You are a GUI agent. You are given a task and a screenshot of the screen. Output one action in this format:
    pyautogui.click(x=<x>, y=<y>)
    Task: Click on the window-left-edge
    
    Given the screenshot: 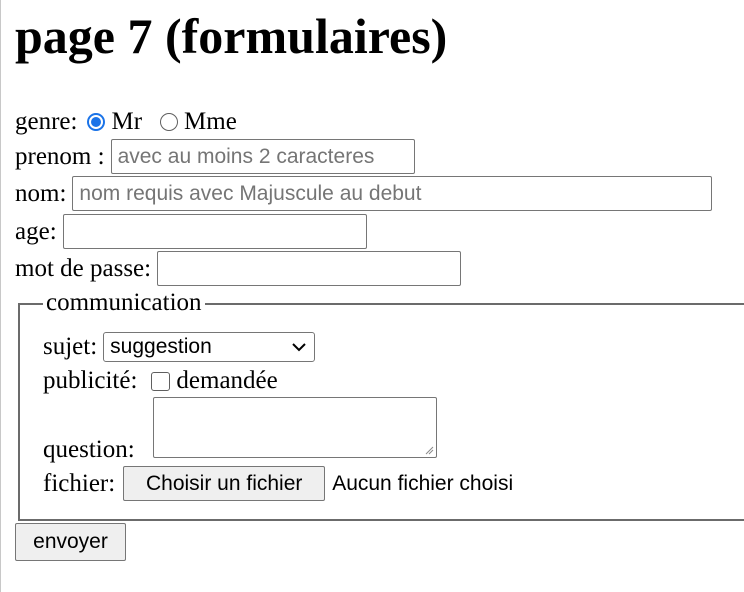 What is the action you would take?
    pyautogui.click(x=0, y=296)
    